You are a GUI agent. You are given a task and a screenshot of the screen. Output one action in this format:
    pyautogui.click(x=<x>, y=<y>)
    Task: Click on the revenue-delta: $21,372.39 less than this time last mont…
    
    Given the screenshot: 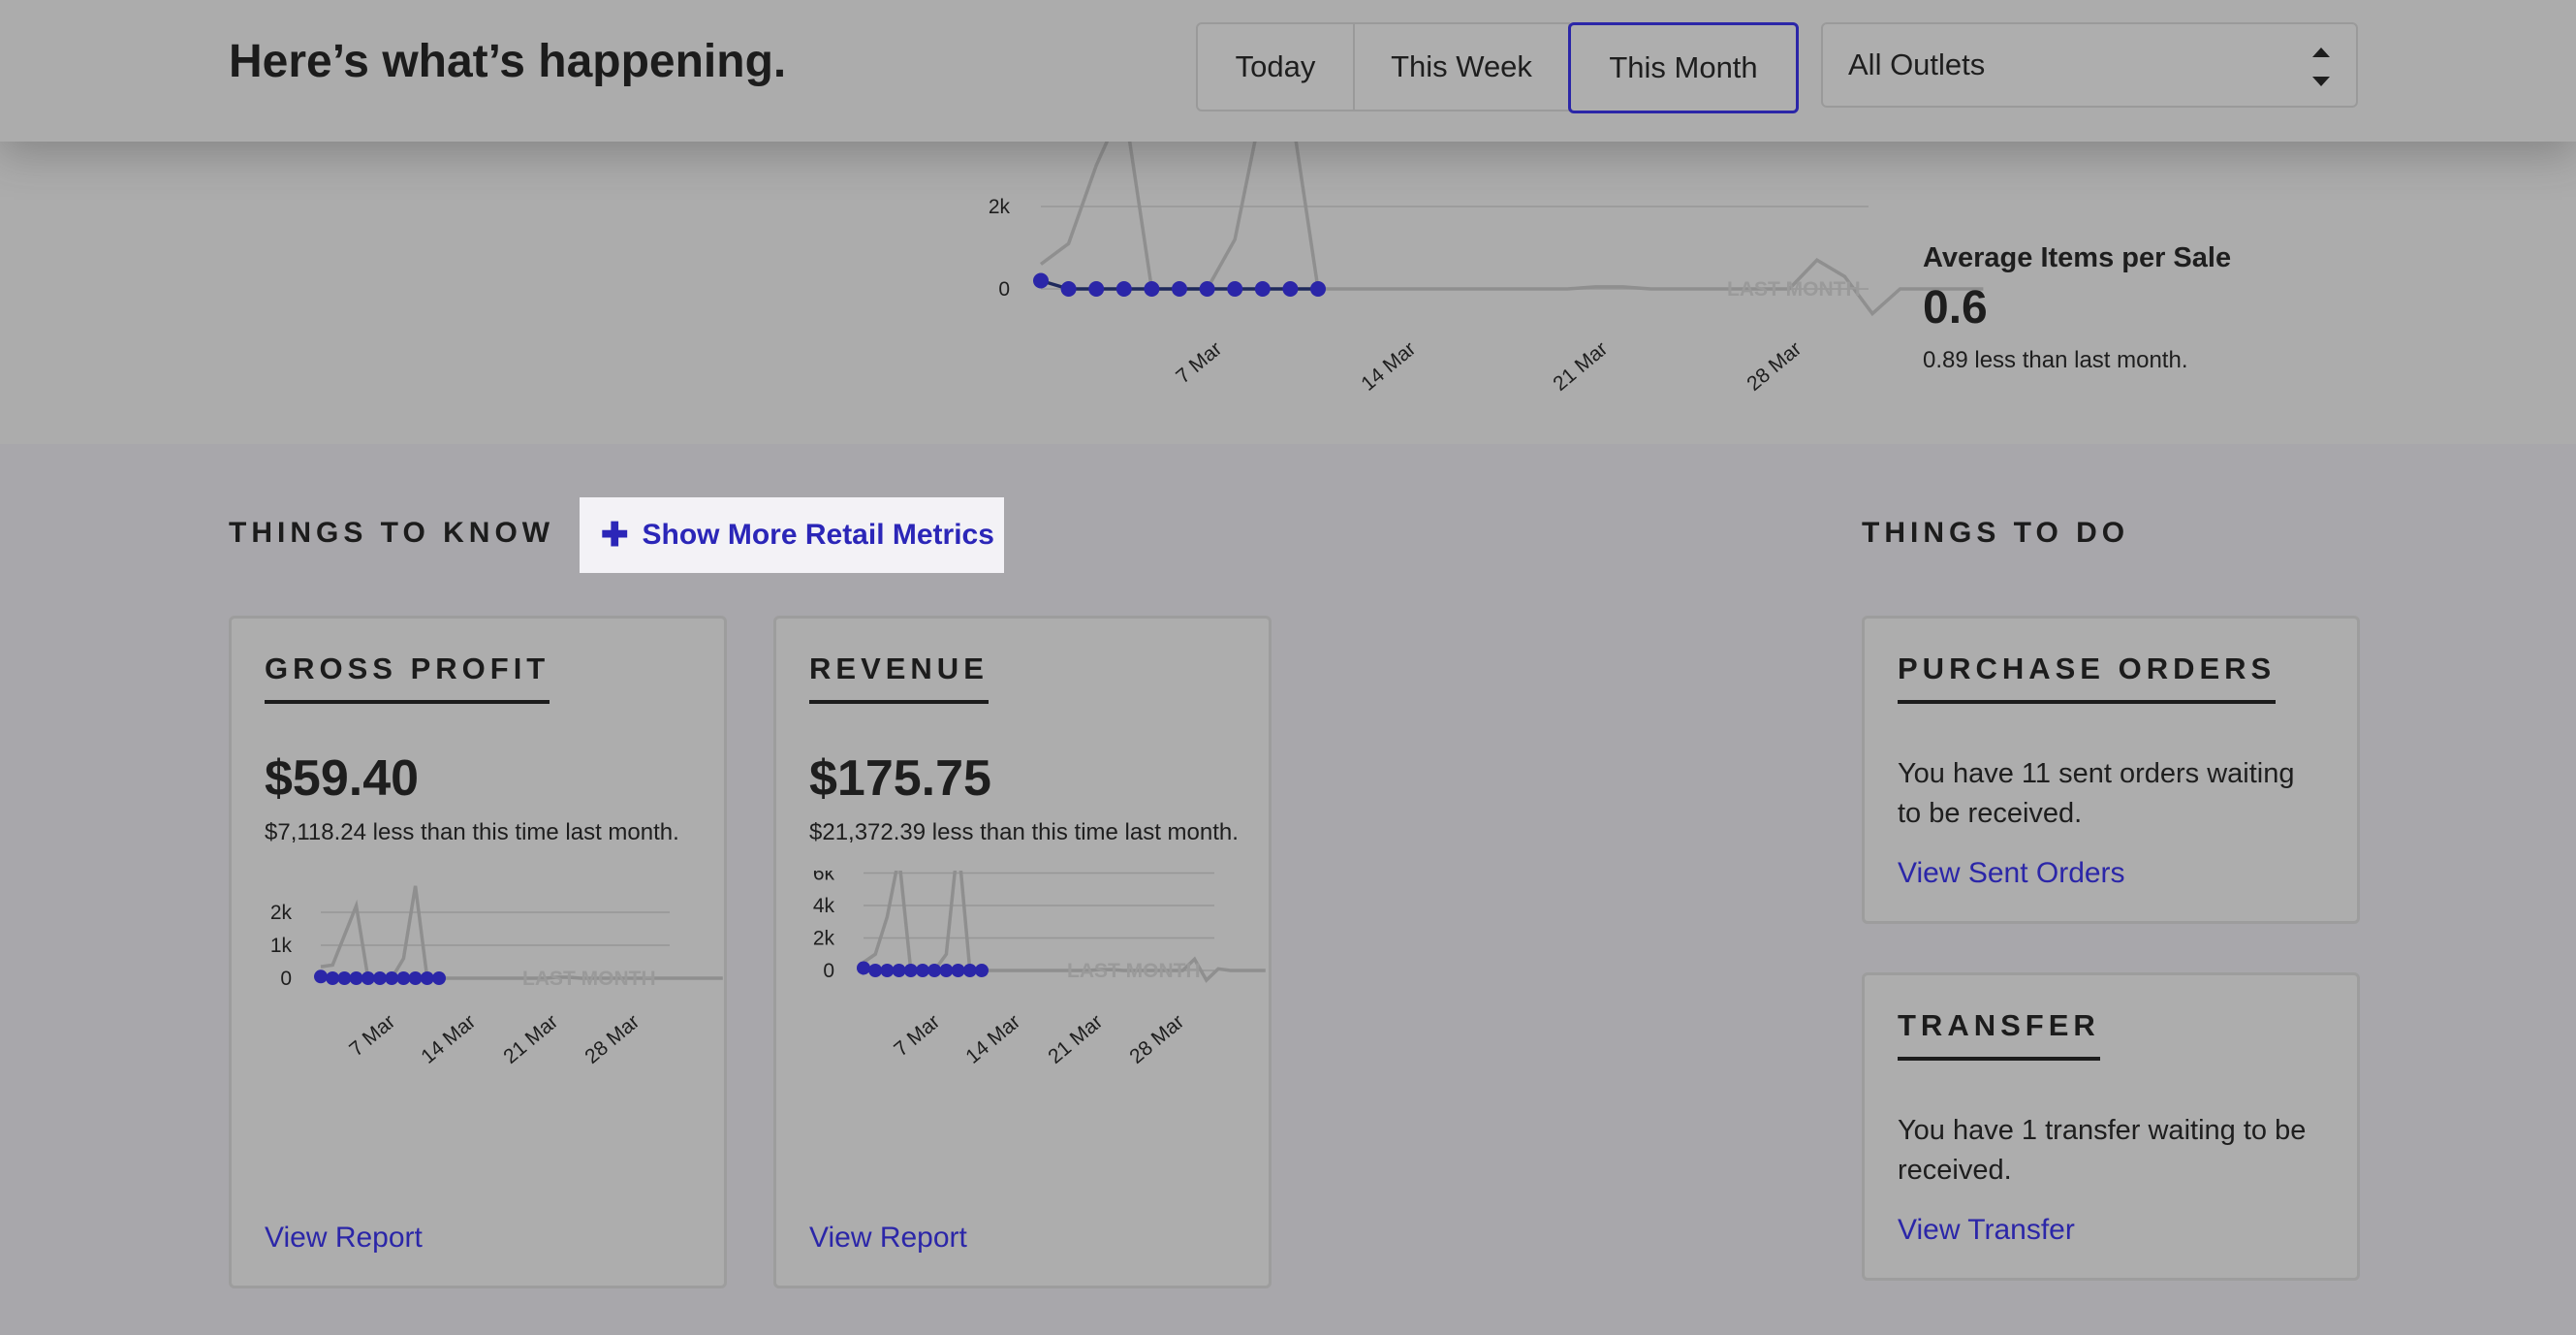 What is the action you would take?
    pyautogui.click(x=1024, y=832)
    